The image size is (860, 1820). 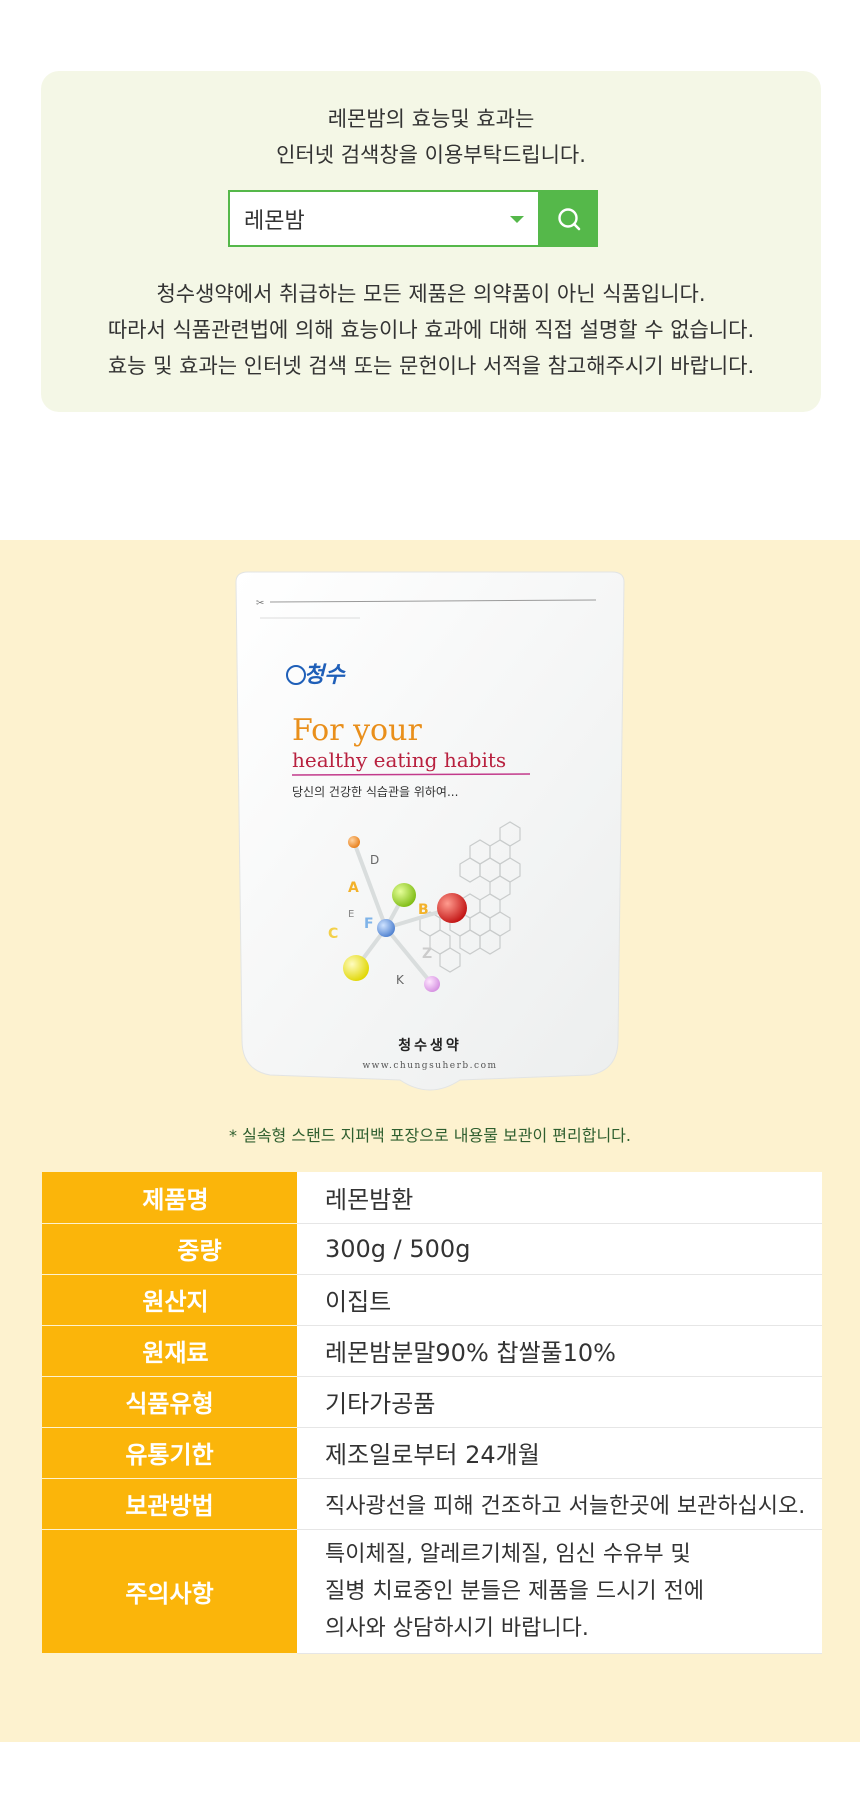 I want to click on notice-desc-line3: 효능 및 효과는 인터넷 검색 또는 문헌이나 서적을 참고해주시기 바랍니다., so click(x=431, y=366).